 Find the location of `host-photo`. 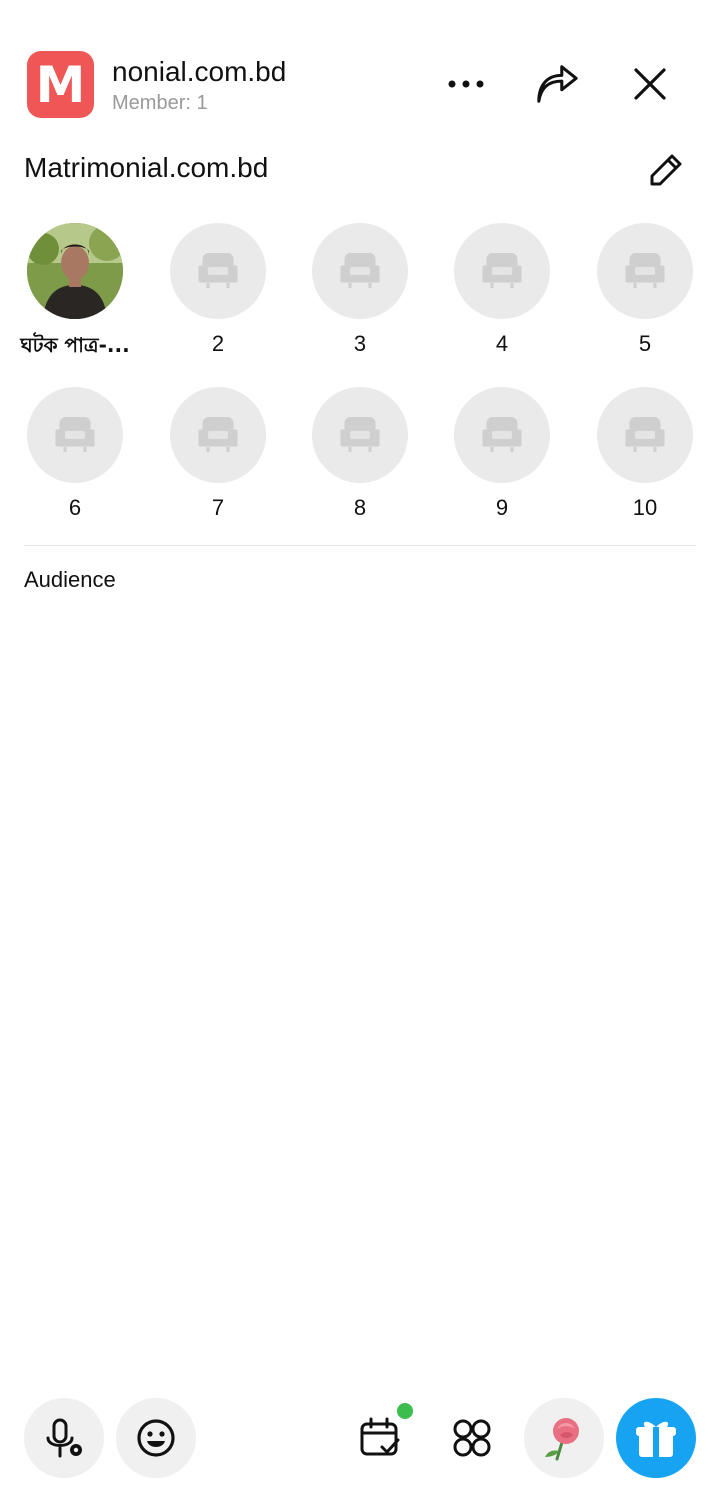

host-photo is located at coordinates (75, 271).